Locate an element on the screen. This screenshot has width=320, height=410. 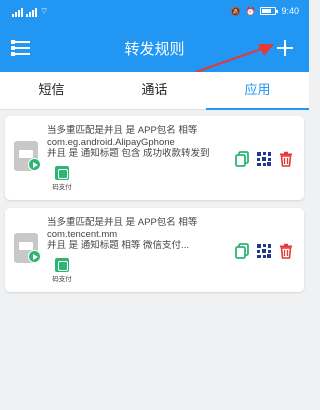
system-indicators: 🔕 ⏰ 9:40 is located at coordinates (265, 11).